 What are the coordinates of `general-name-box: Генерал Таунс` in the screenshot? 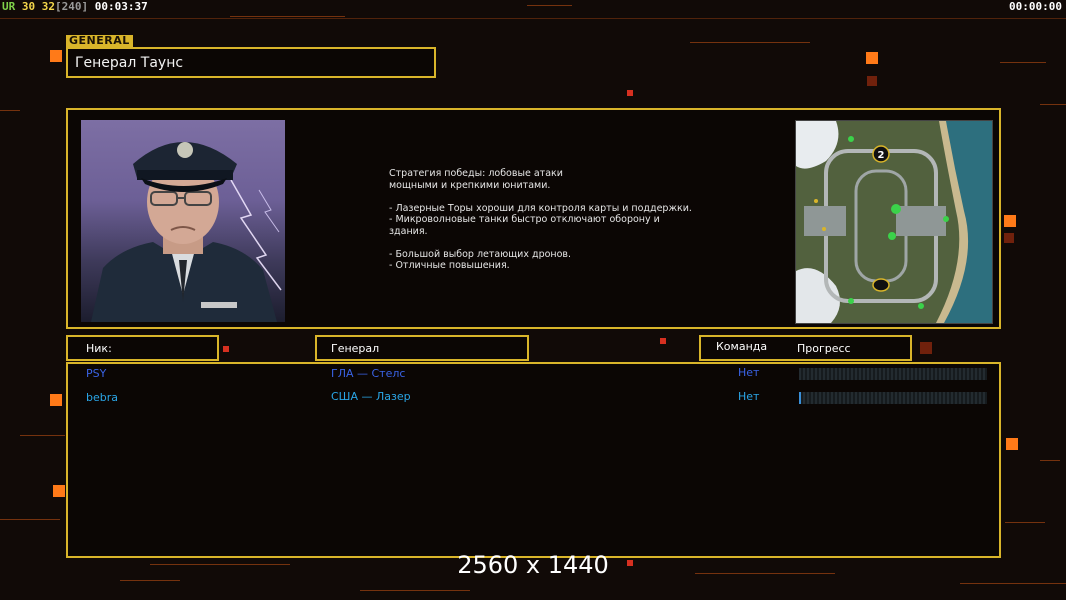 It's located at (251, 62).